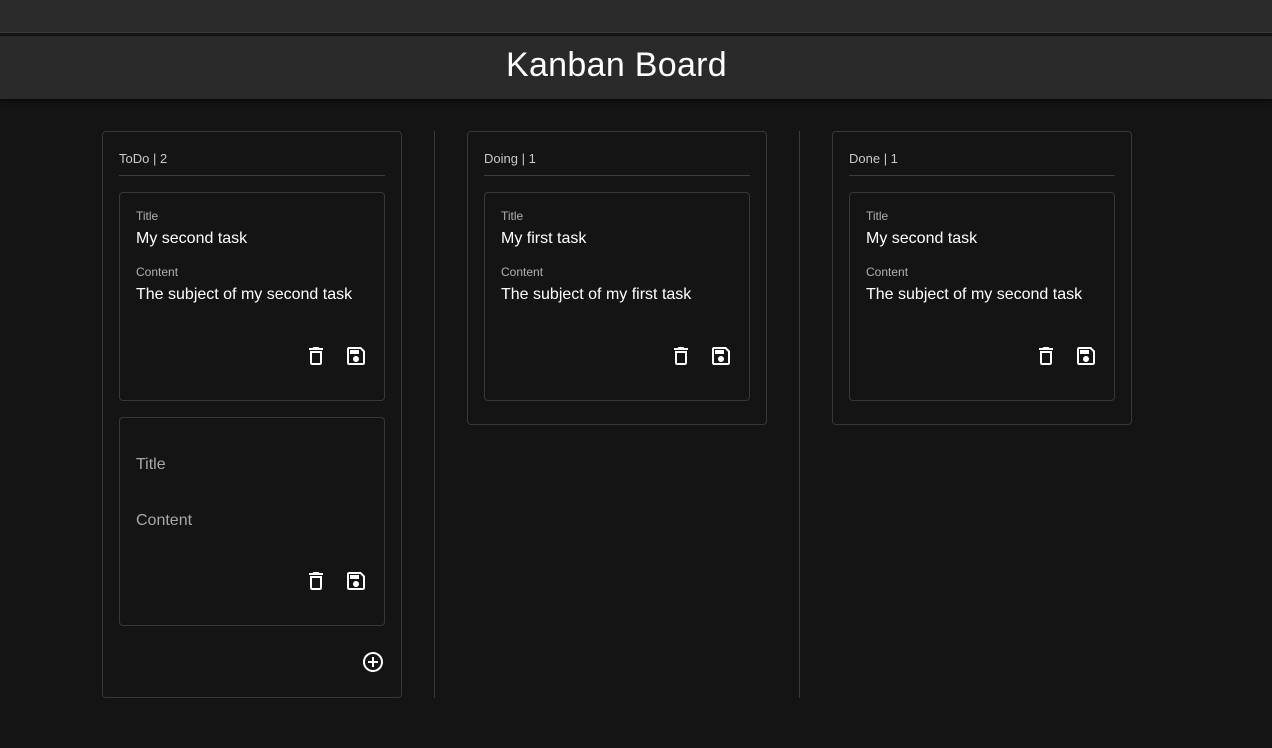  I want to click on content-field: The subject of my first task, so click(617, 296).